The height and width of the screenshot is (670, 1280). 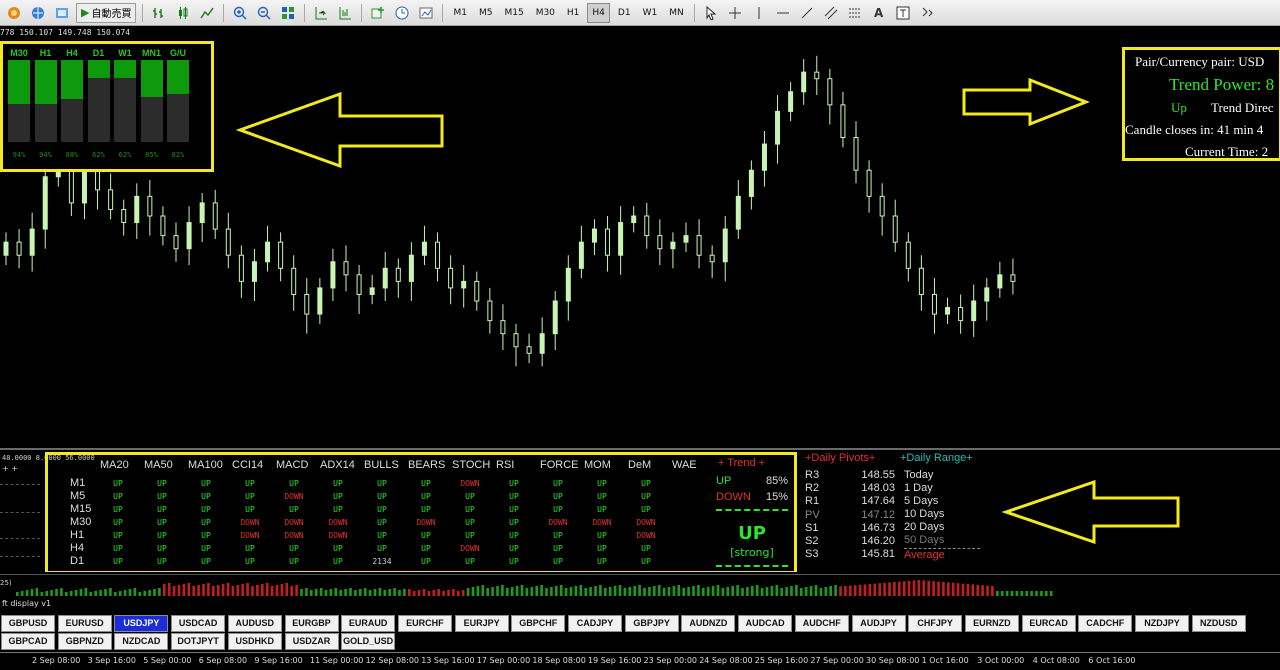 I want to click on horizontal-line-icon, so click(x=783, y=13).